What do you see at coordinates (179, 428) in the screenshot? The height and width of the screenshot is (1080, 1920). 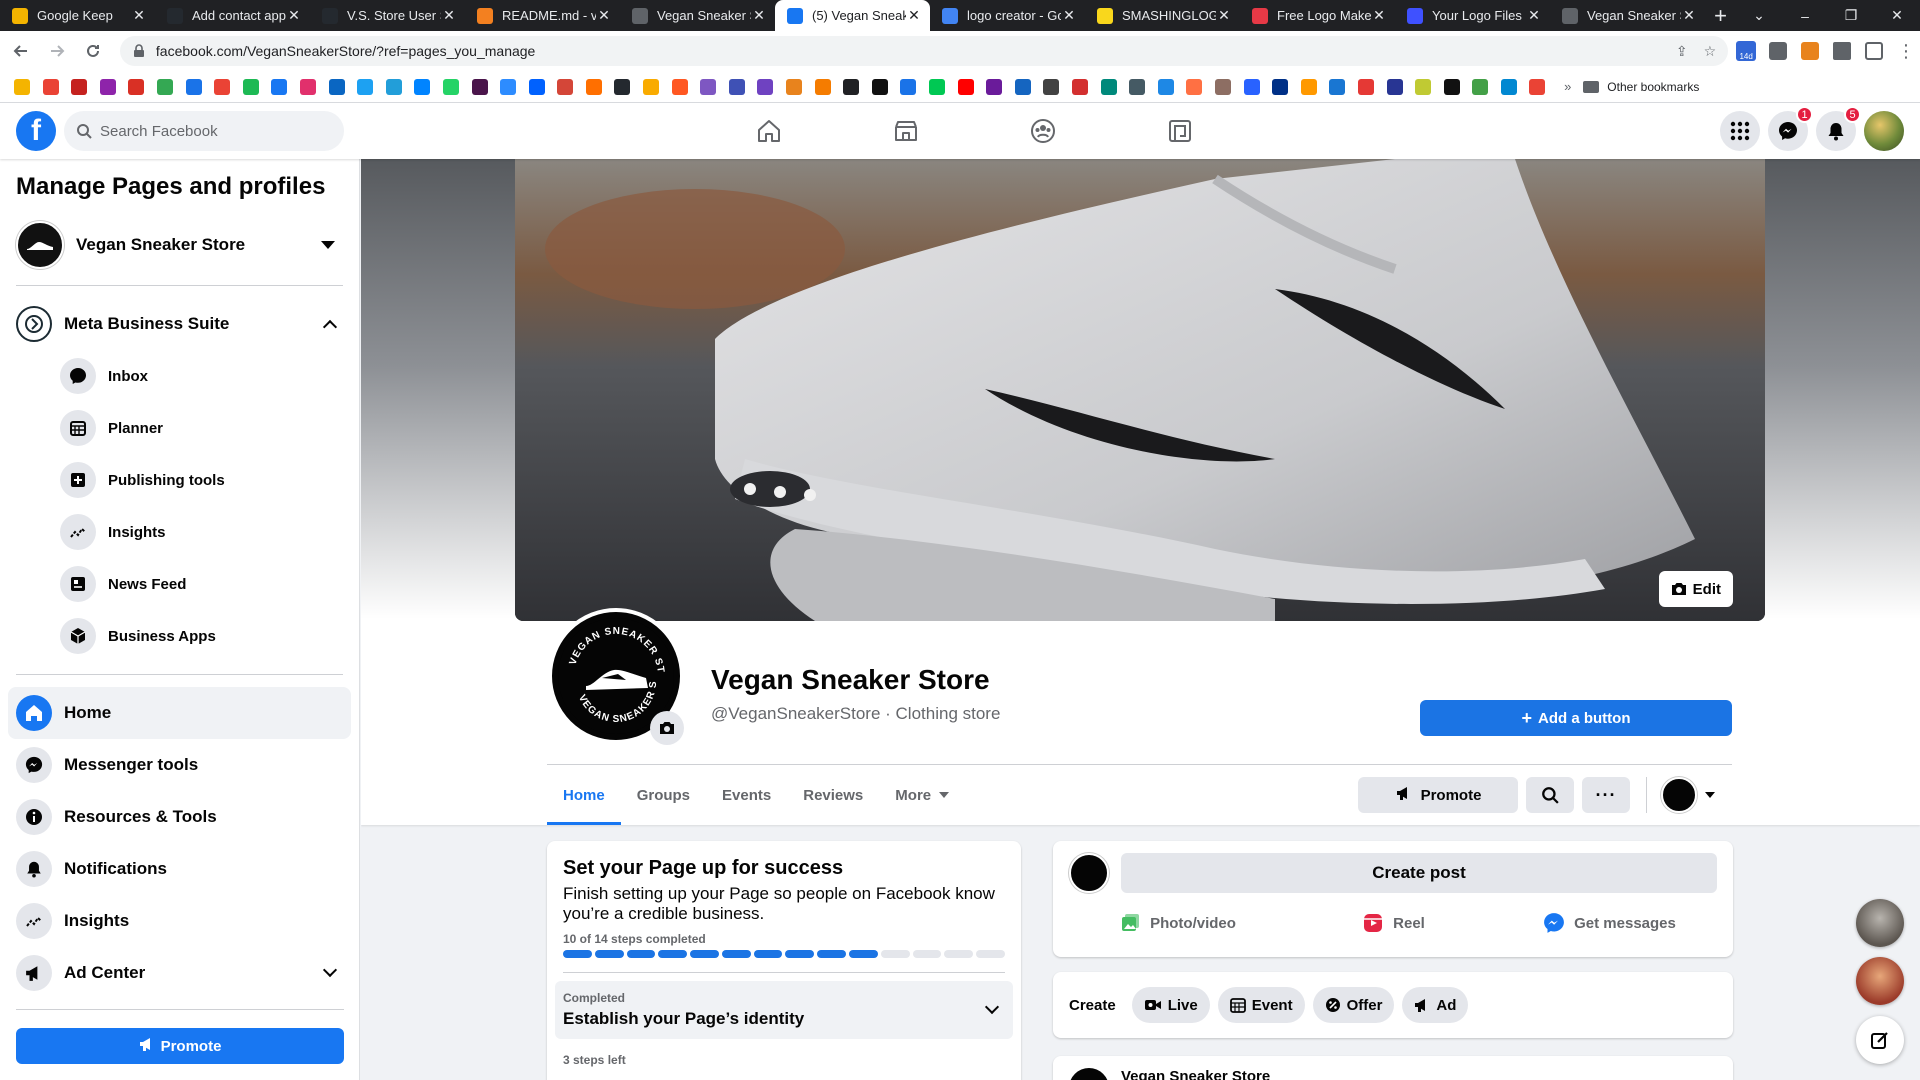 I see `mbs-item-planner: Planner` at bounding box center [179, 428].